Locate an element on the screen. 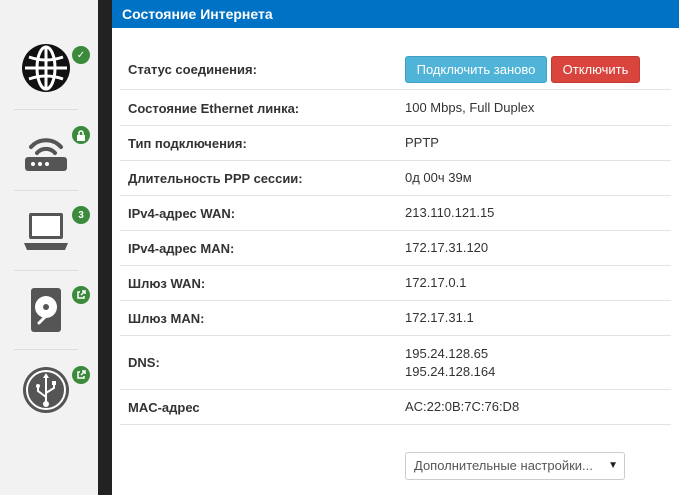 Image resolution: width=679 pixels, height=495 pixels. row-value: 213.110.121.15 is located at coordinates (450, 212).